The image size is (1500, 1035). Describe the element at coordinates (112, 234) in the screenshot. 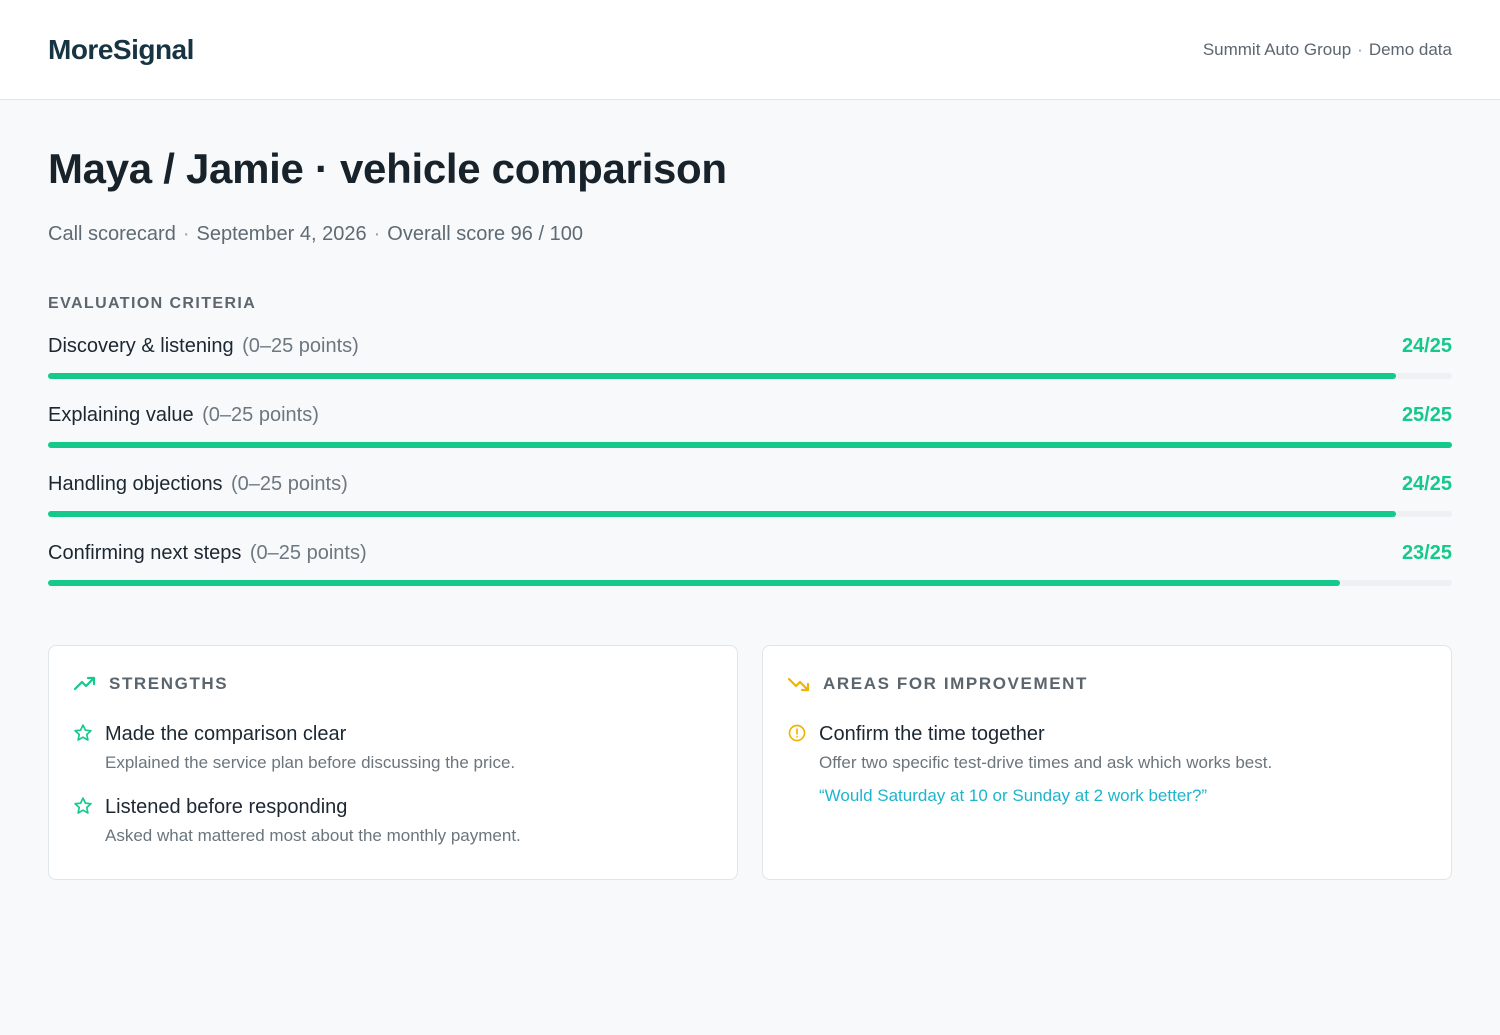

I see `scorecard-type: Call scorecard` at that location.